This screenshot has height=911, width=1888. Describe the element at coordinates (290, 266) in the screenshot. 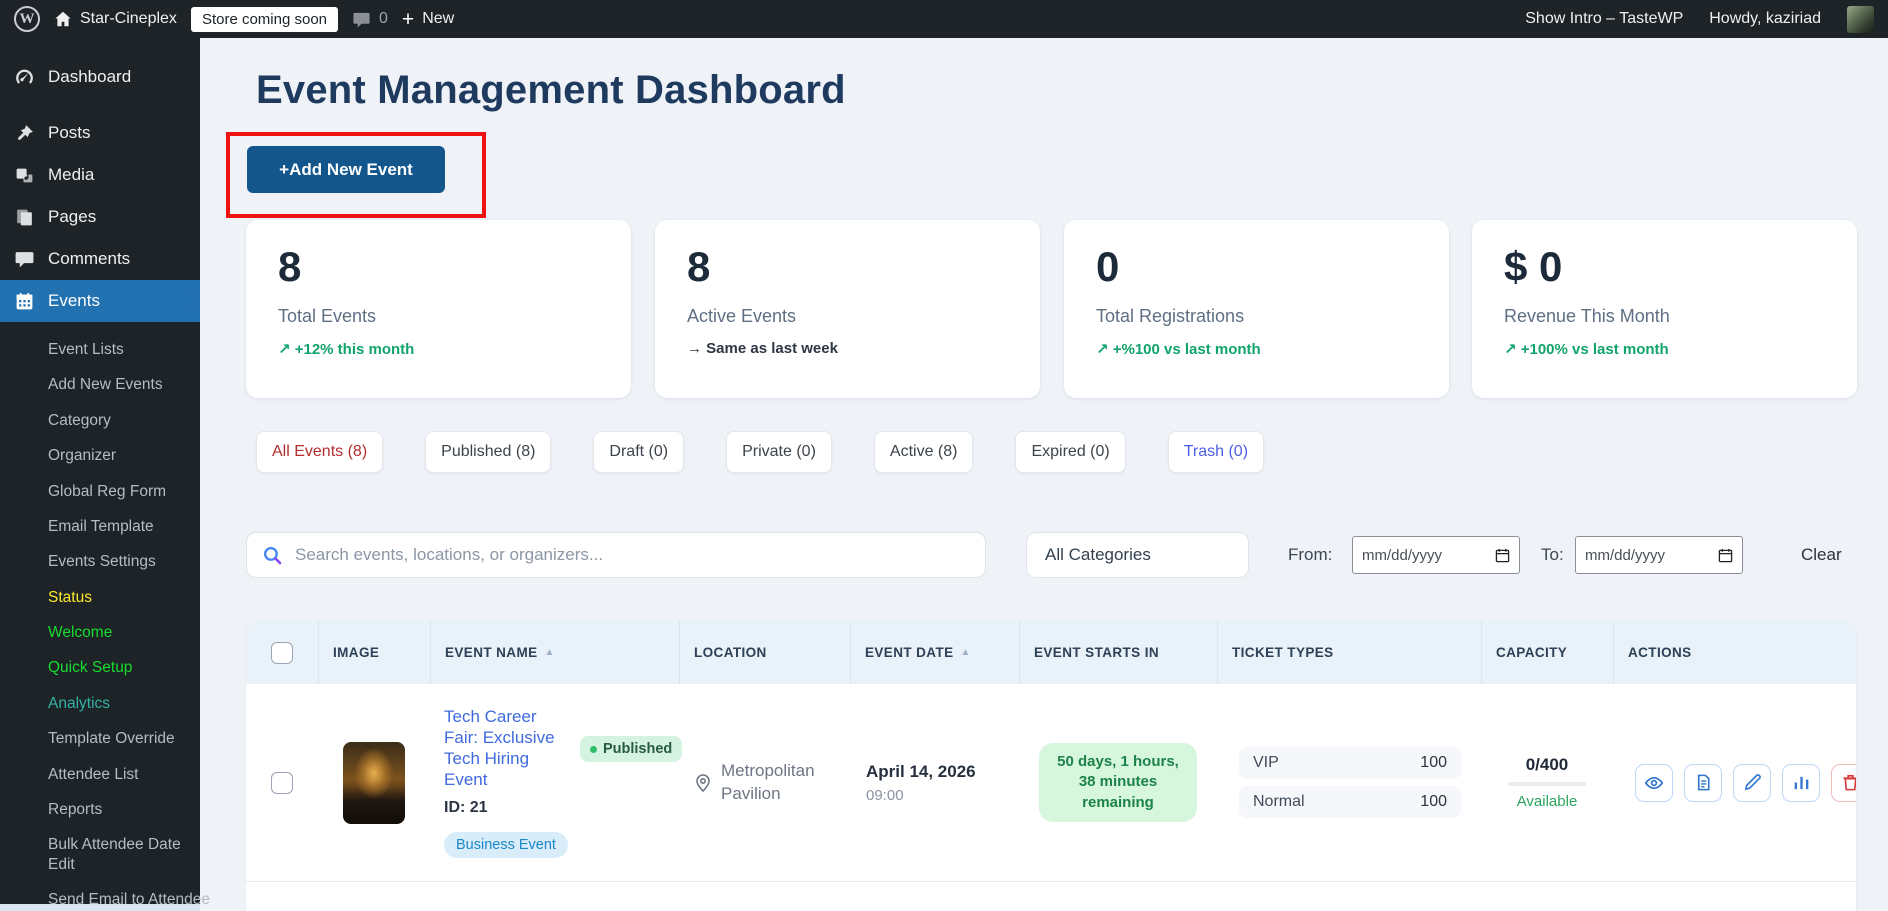

I see `stat-value: 8` at that location.